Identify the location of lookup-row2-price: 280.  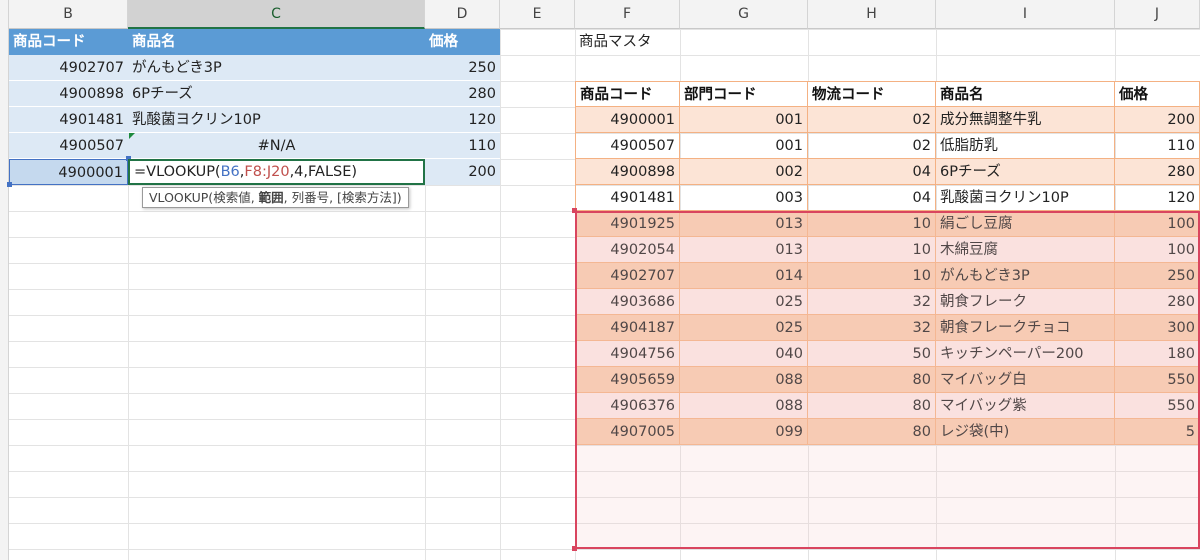
(462, 94).